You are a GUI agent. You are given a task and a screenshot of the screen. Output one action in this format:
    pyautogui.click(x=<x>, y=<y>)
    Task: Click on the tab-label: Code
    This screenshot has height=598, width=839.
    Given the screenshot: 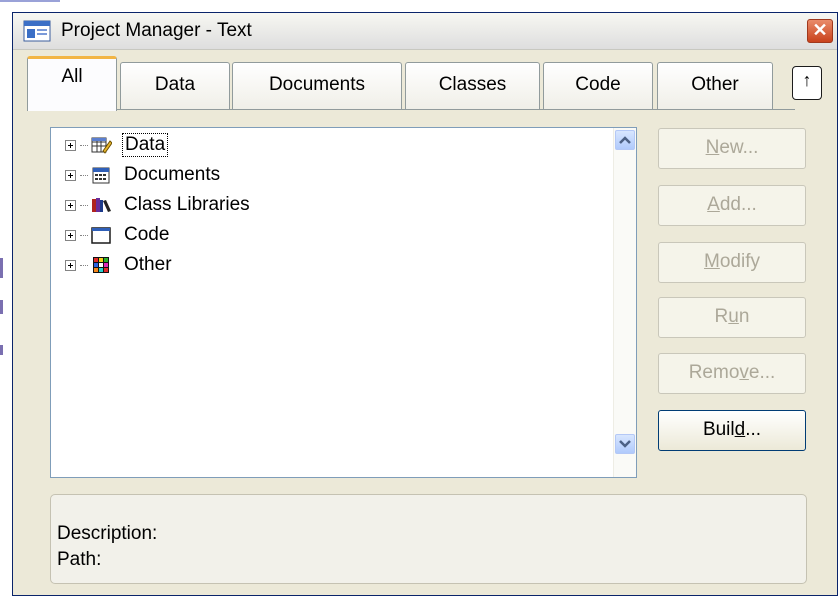 What is the action you would take?
    pyautogui.click(x=598, y=84)
    